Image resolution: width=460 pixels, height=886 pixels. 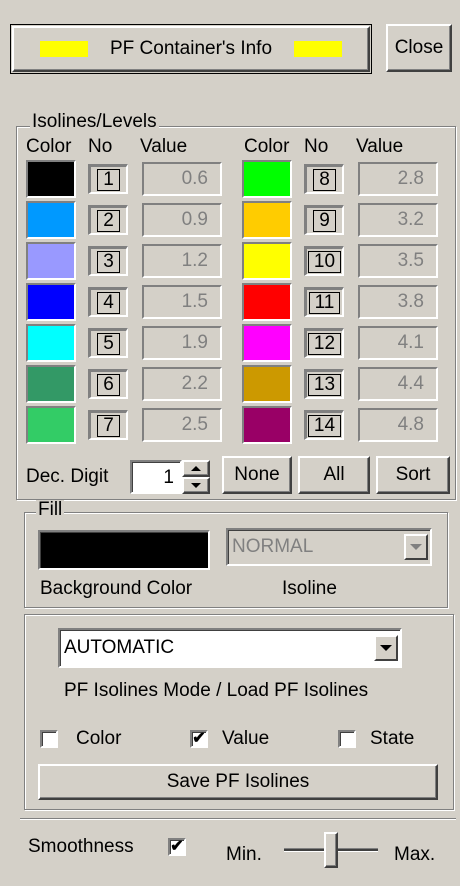 I want to click on level-value-field: 4.8, so click(x=398, y=425).